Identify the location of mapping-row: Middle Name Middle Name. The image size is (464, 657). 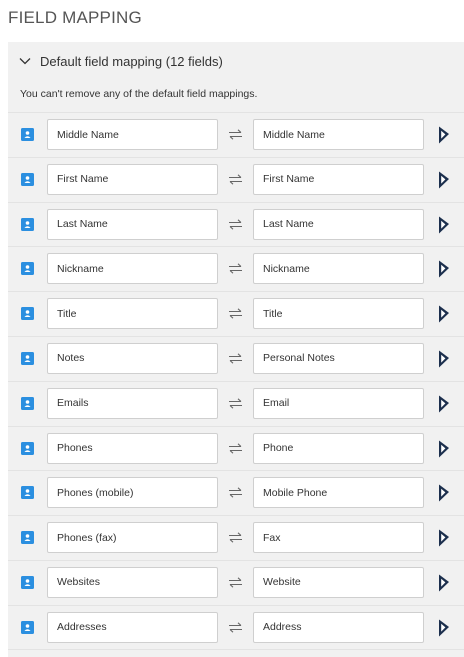
(236, 134).